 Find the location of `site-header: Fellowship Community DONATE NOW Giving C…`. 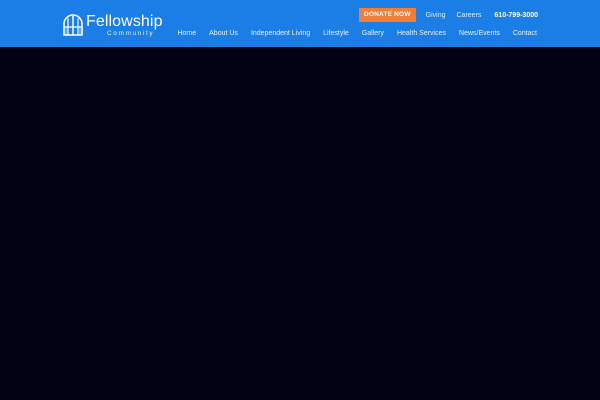

site-header: Fellowship Community DONATE NOW Giving C… is located at coordinates (300, 23).